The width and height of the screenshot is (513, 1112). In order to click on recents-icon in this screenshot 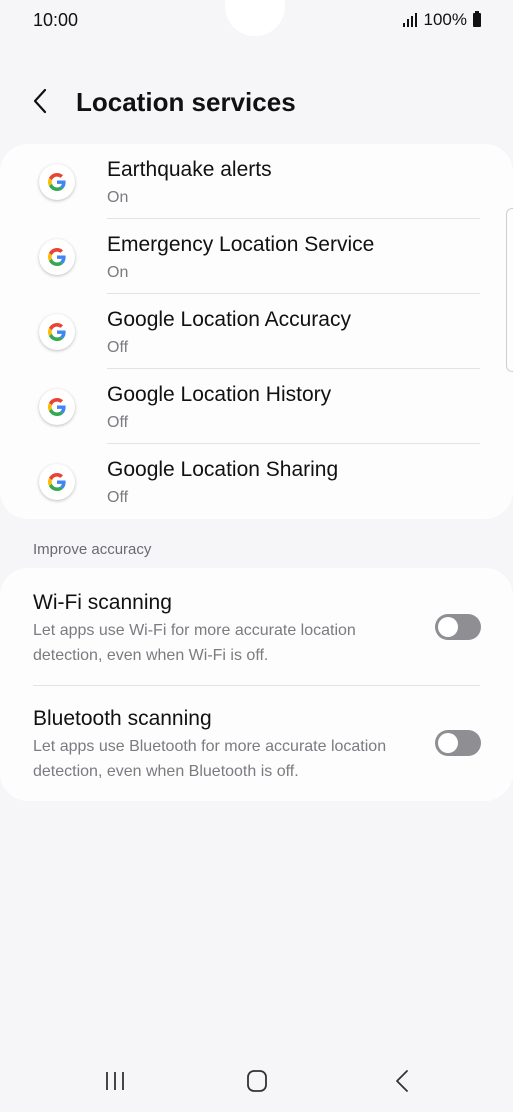, I will do `click(115, 1081)`.